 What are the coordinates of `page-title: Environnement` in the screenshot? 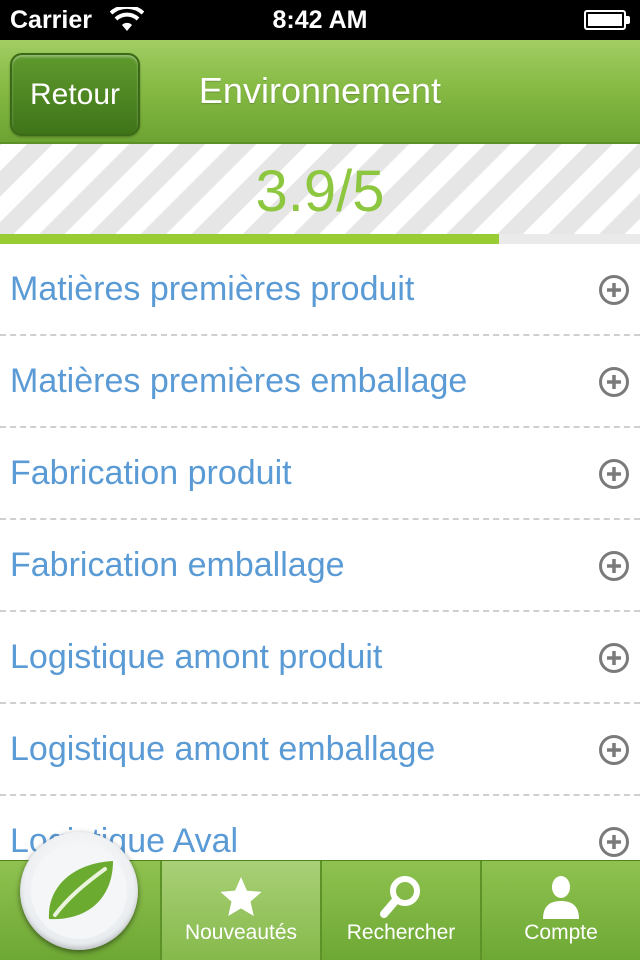 It's located at (320, 90).